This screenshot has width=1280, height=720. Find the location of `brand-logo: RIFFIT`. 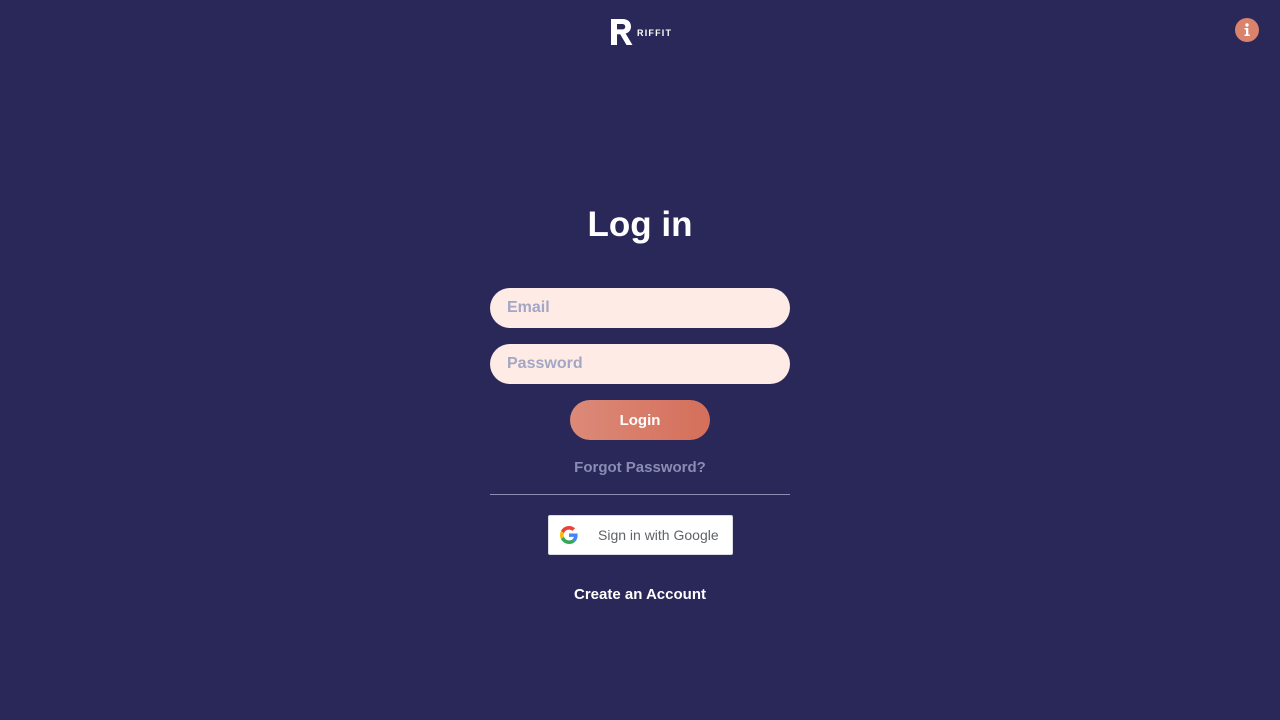

brand-logo: RIFFIT is located at coordinates (641, 32).